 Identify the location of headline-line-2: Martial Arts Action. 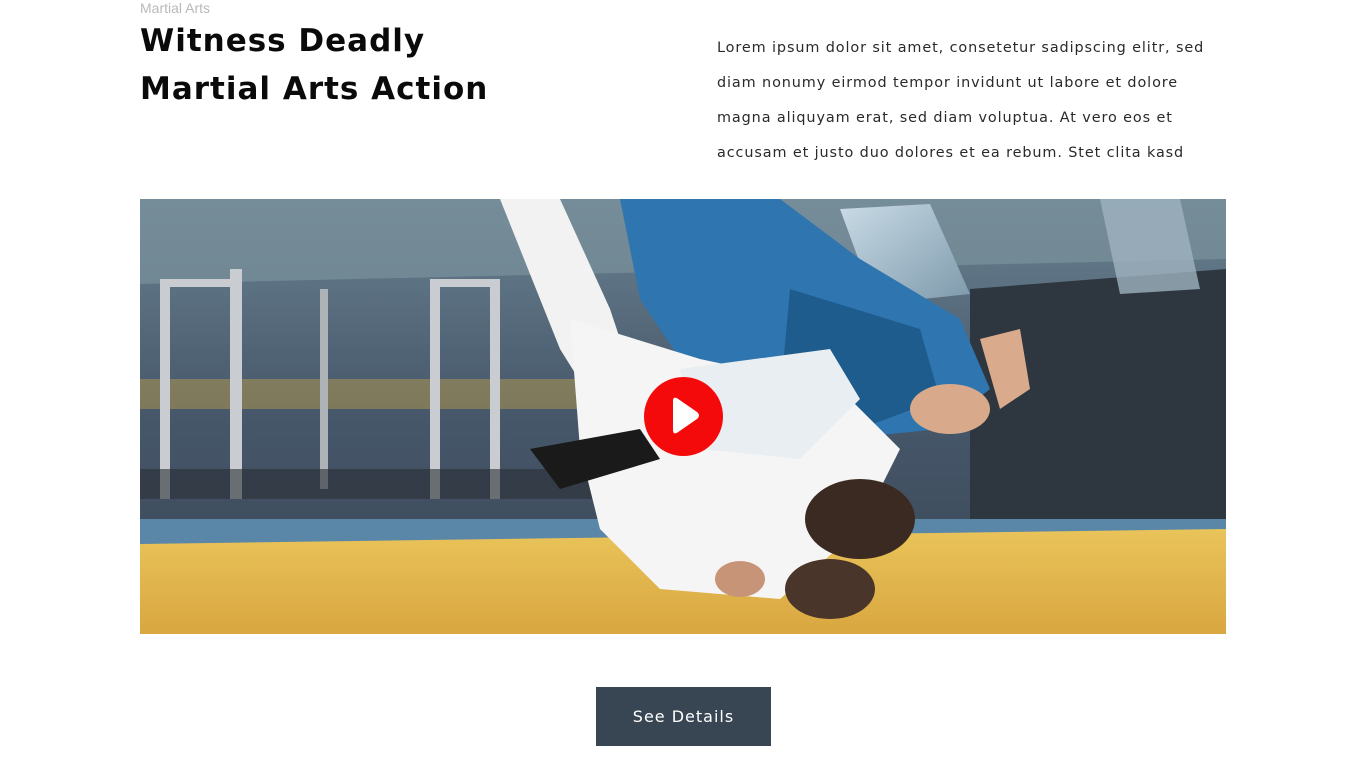
(314, 89).